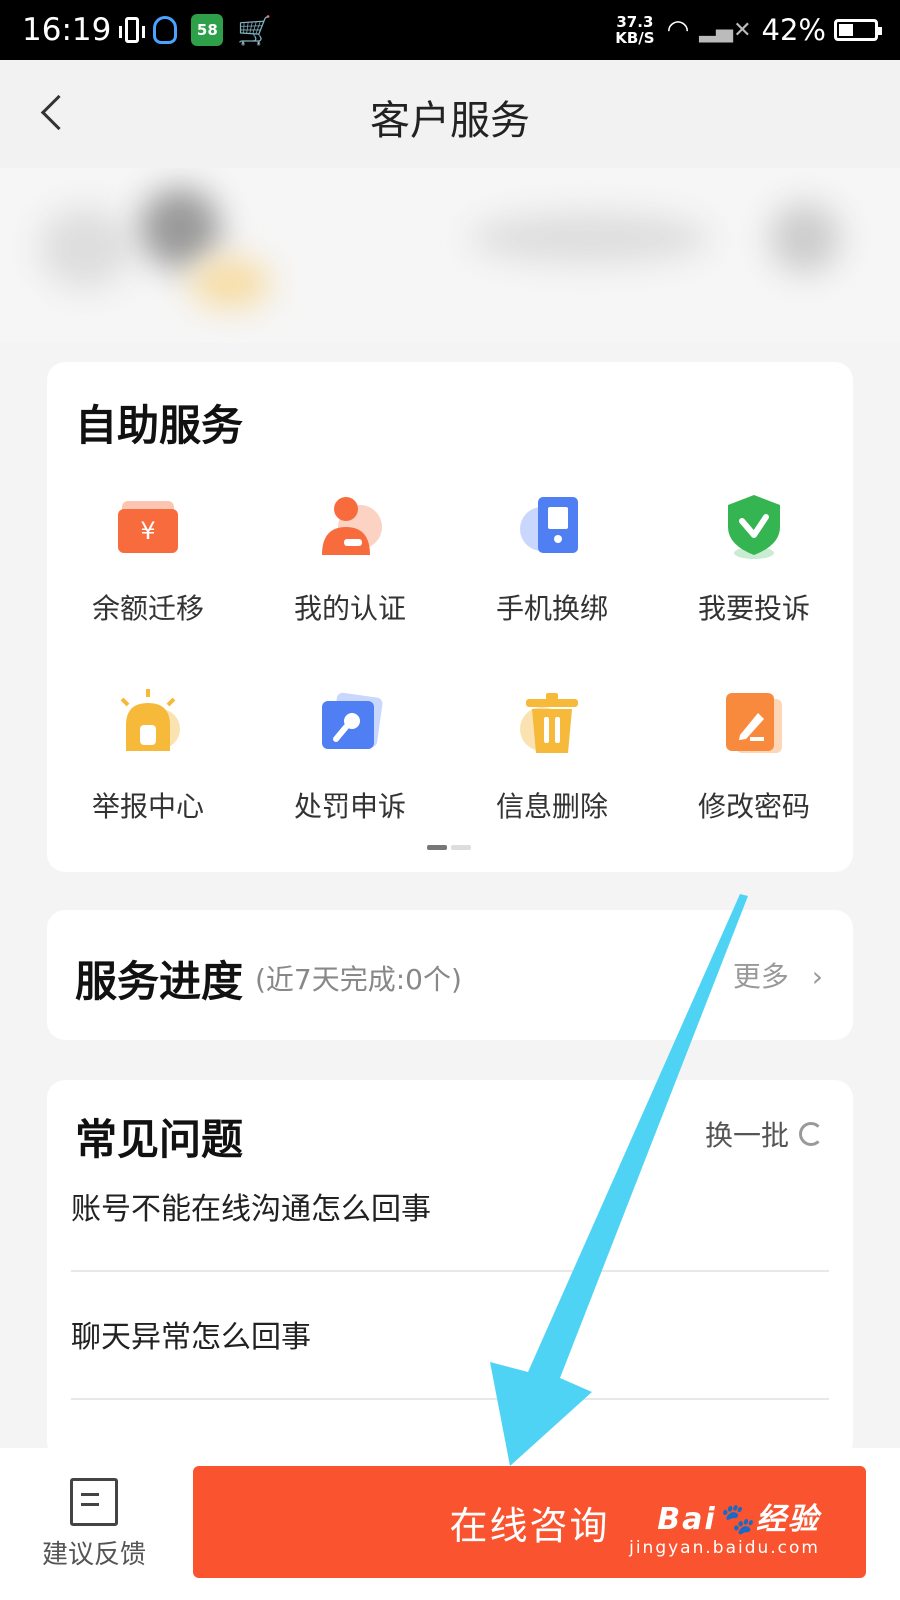 This screenshot has width=900, height=1600. What do you see at coordinates (450, 255) in the screenshot?
I see `blurred-user-header` at bounding box center [450, 255].